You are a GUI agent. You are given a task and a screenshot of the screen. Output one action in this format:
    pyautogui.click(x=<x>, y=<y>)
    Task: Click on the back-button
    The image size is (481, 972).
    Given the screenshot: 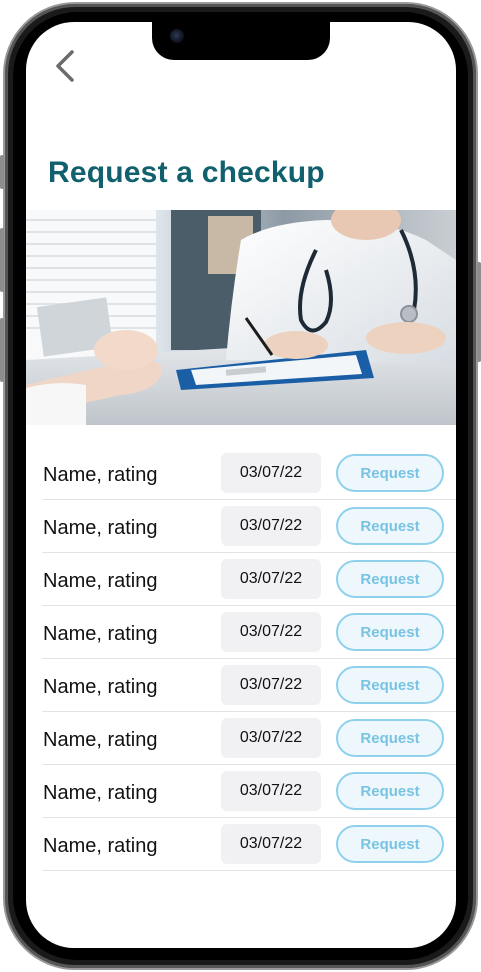 What is the action you would take?
    pyautogui.click(x=66, y=66)
    